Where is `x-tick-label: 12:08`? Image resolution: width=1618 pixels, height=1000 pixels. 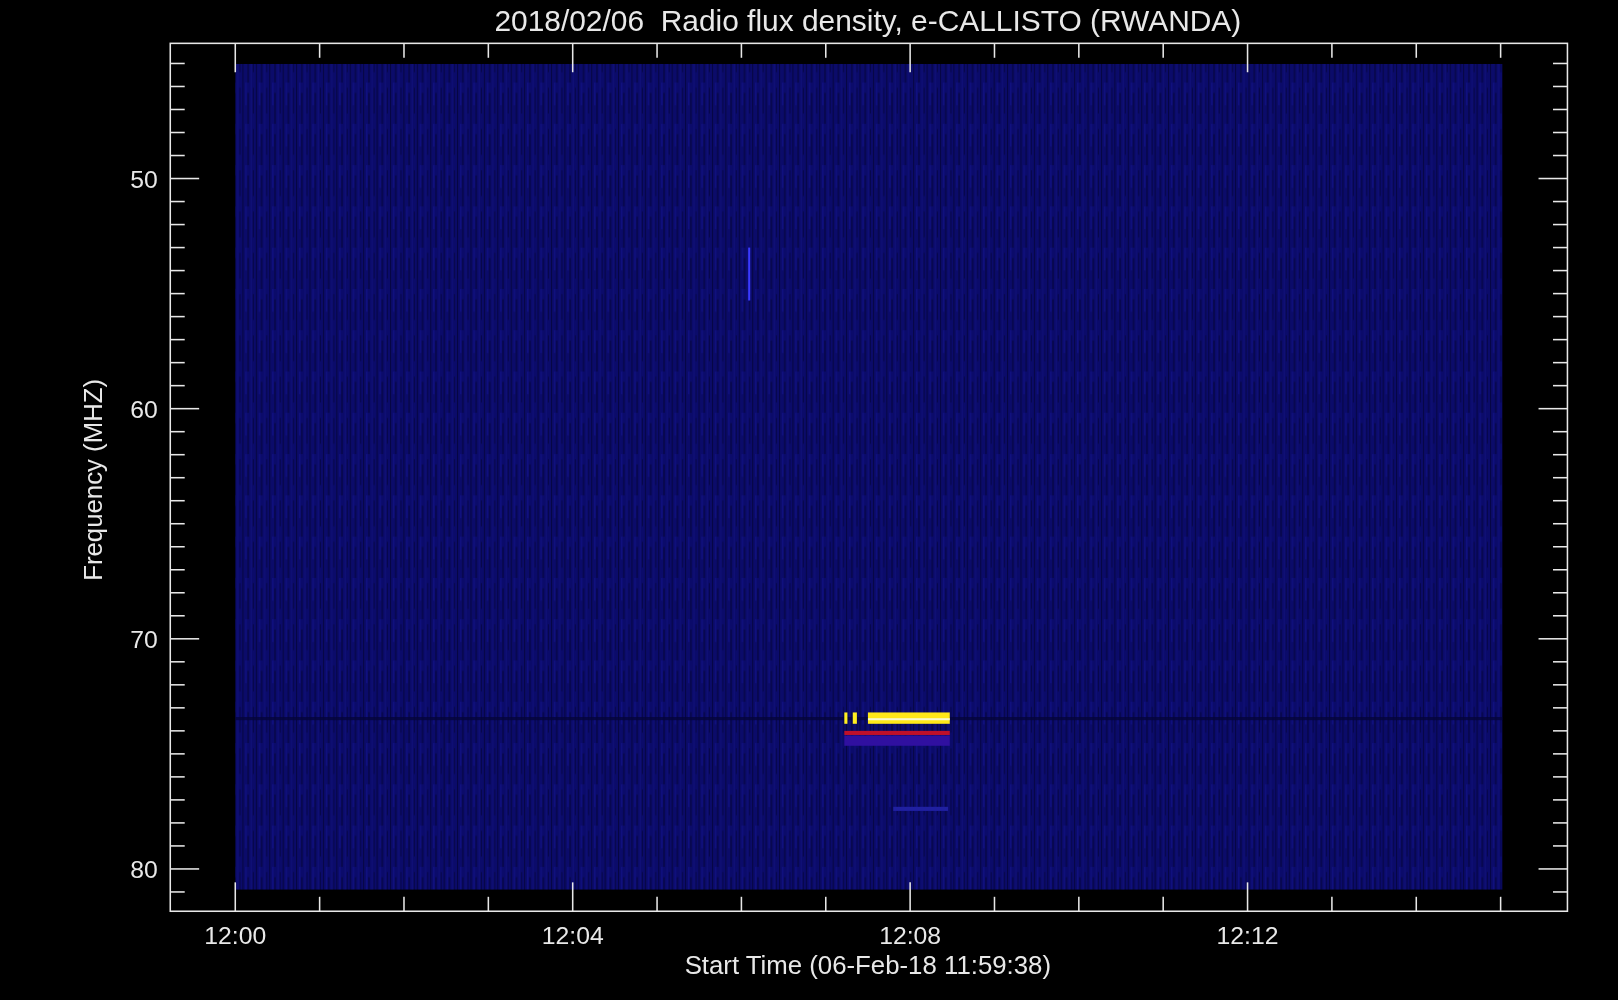
x-tick-label: 12:08 is located at coordinates (910, 936).